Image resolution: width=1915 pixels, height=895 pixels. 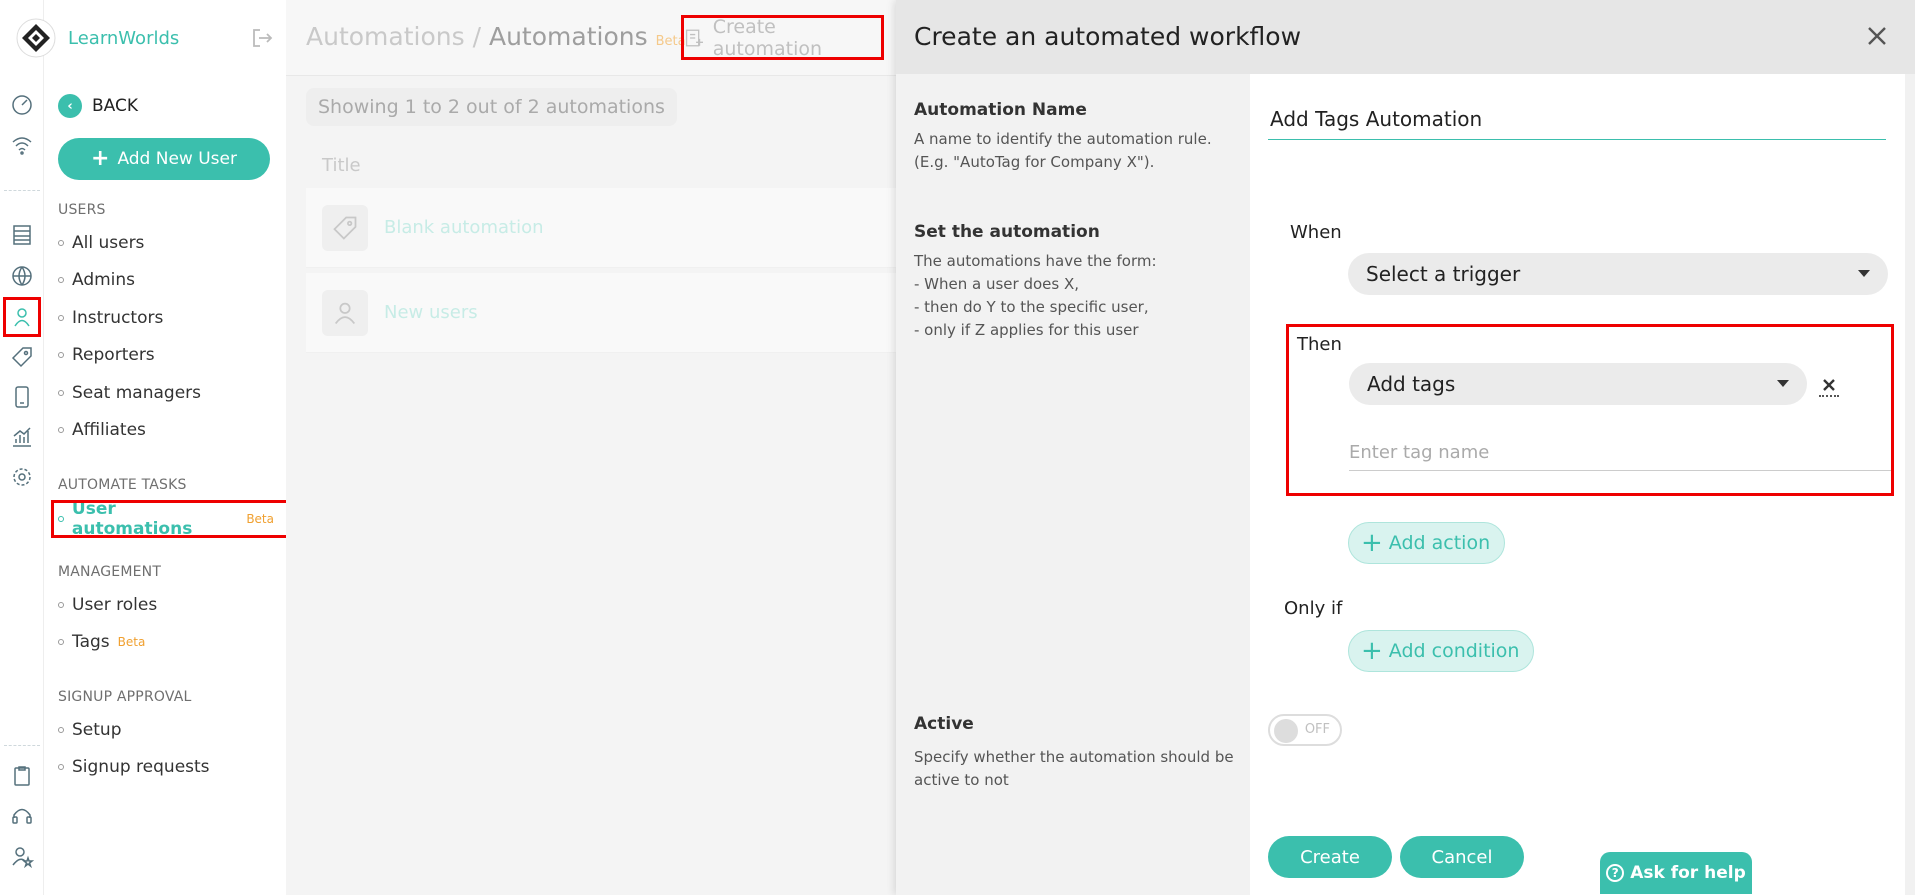 What do you see at coordinates (1462, 857) in the screenshot?
I see `cancel-button: Cancel` at bounding box center [1462, 857].